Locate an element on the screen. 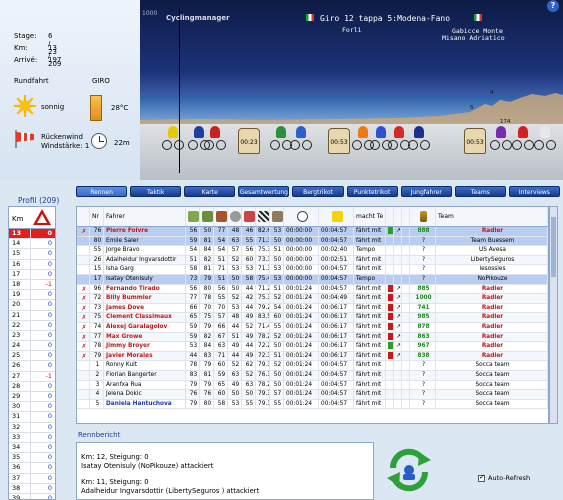 The image size is (563, 500). rider-team: lesossies is located at coordinates (492, 269).